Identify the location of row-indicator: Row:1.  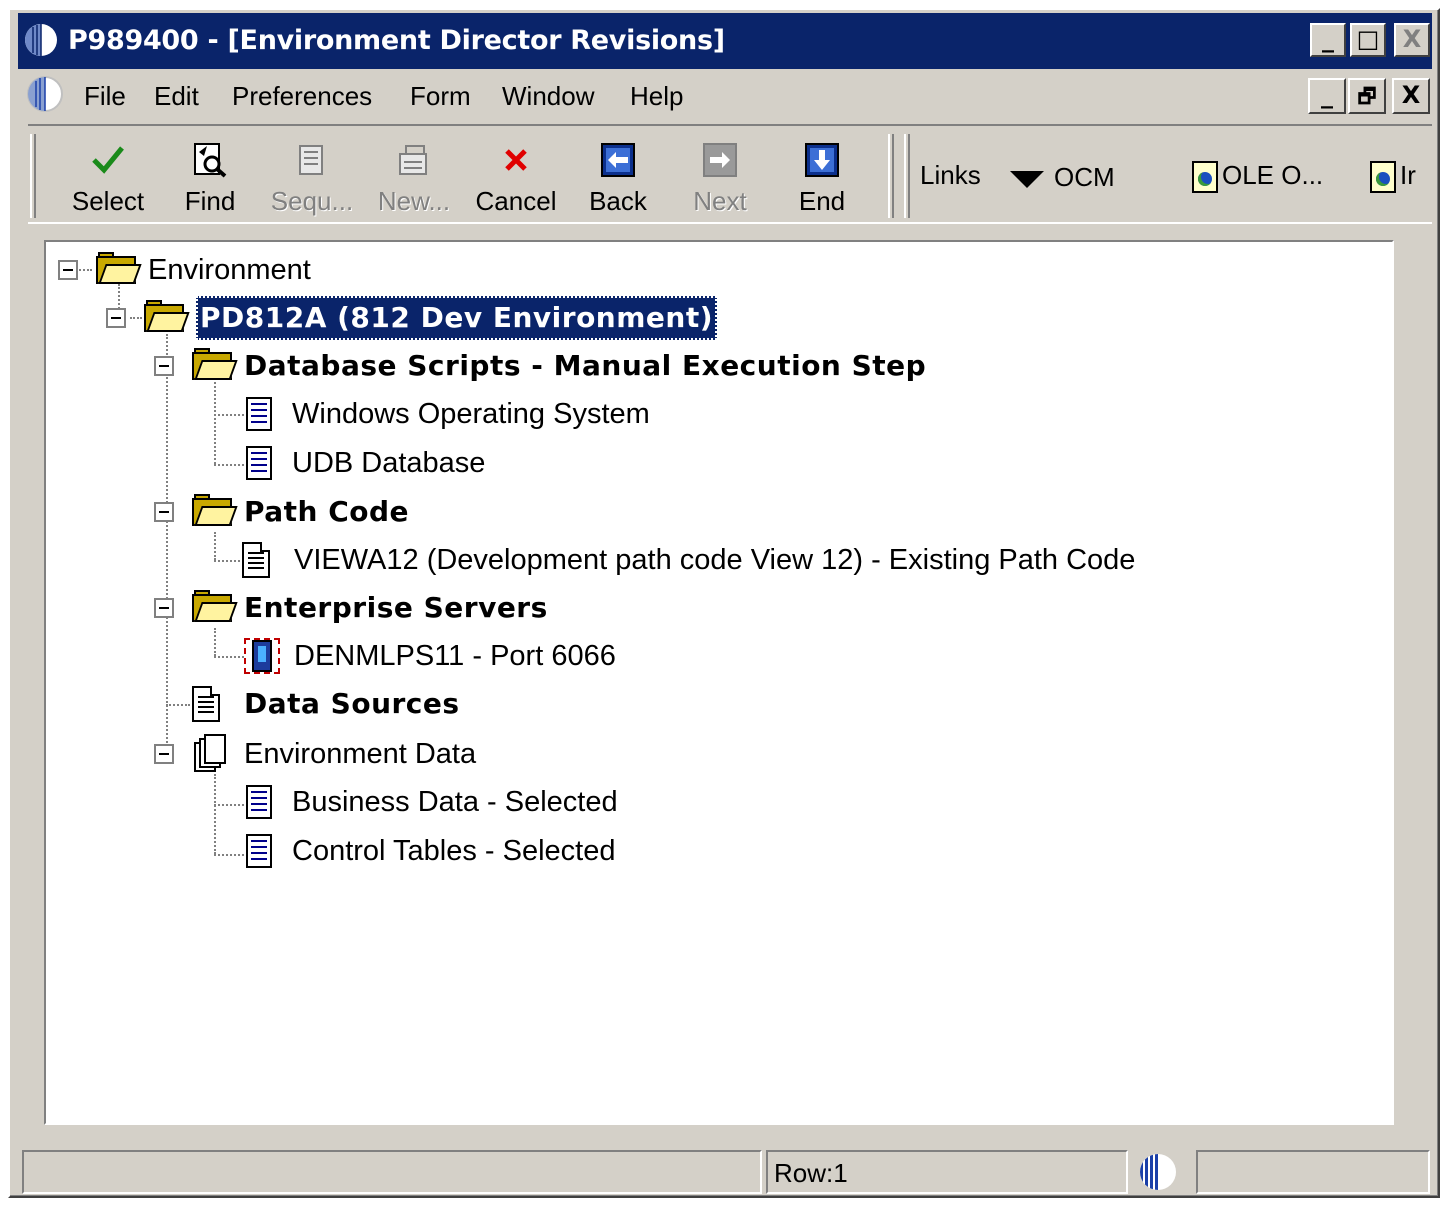
(811, 1173).